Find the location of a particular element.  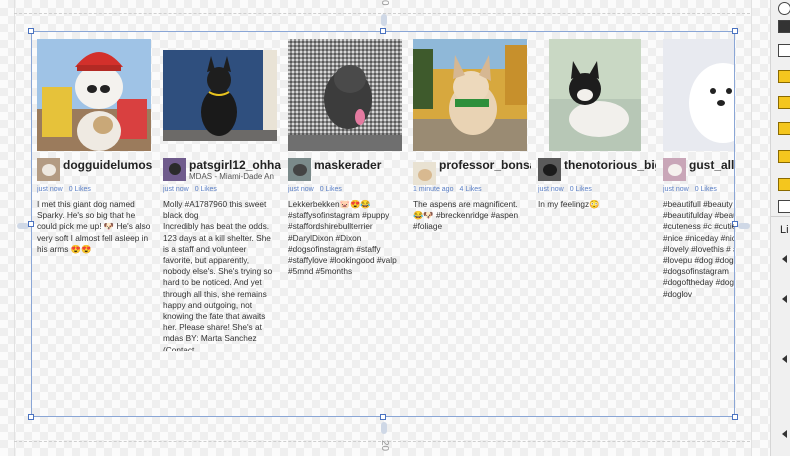

resize-handle-top-center is located at coordinates (383, 31).